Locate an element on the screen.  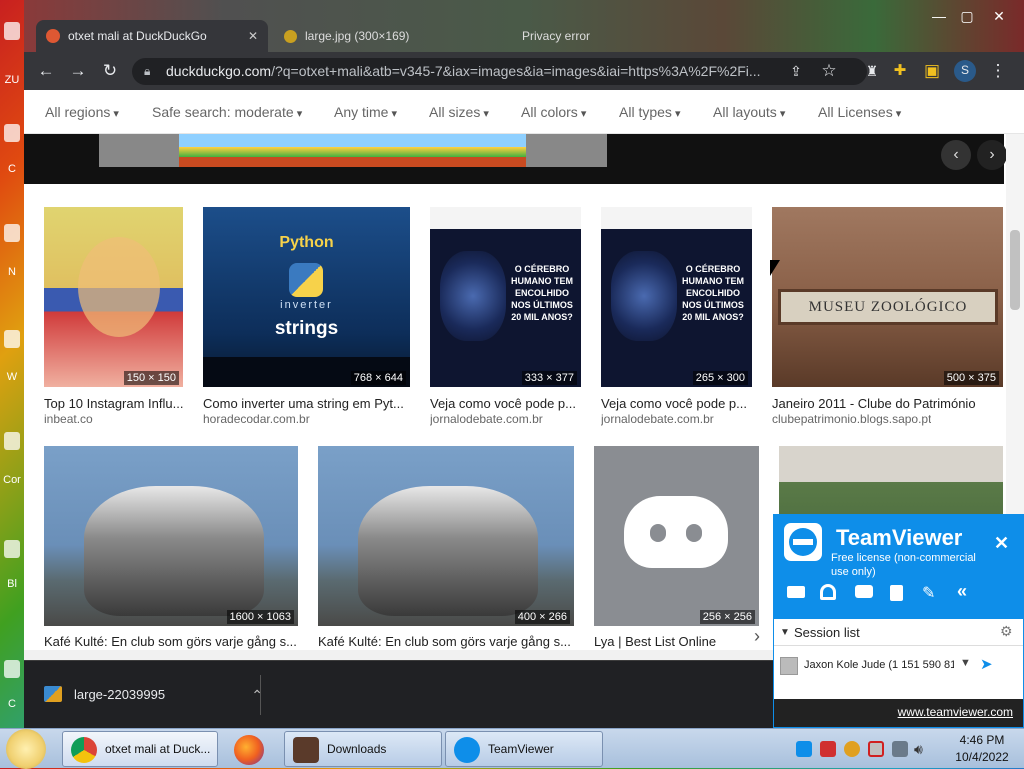
volume-icon: 🔊︎ is located at coordinates (922, 749).